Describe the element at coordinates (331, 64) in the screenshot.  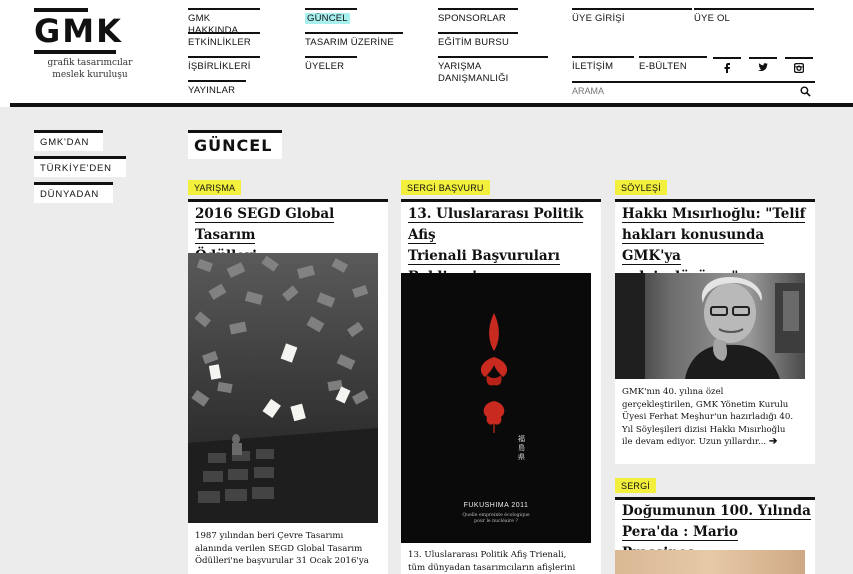
I see `nav-uyeler: ÜYELER` at that location.